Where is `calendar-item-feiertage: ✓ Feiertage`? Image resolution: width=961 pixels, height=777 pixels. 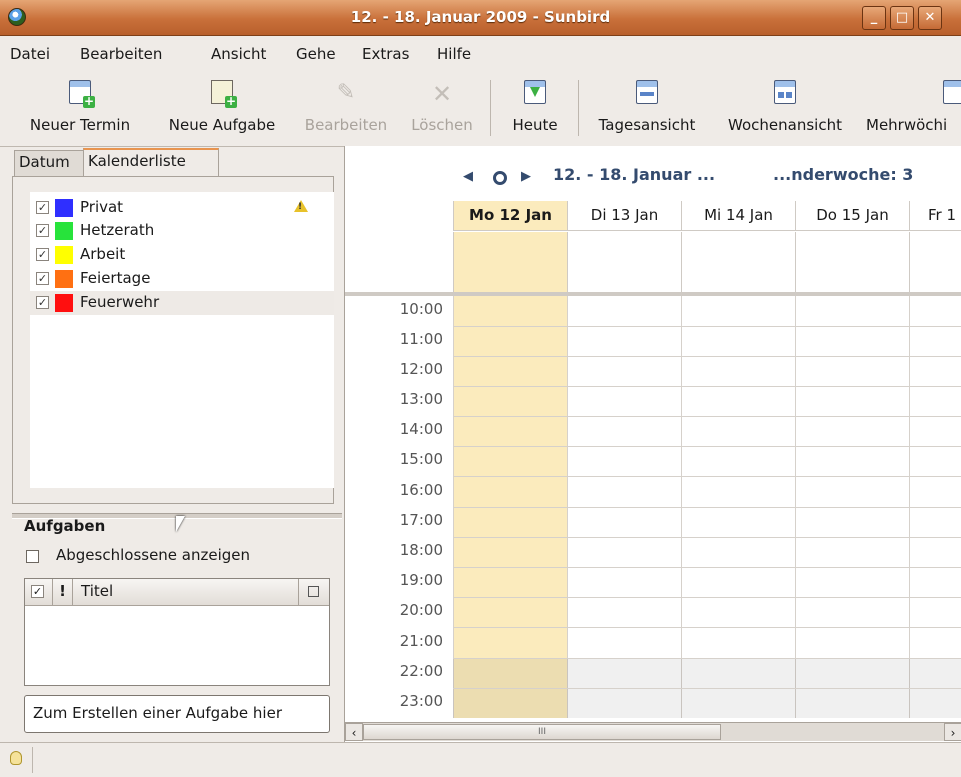
calendar-item-feiertage: ✓ Feiertage is located at coordinates (182, 279).